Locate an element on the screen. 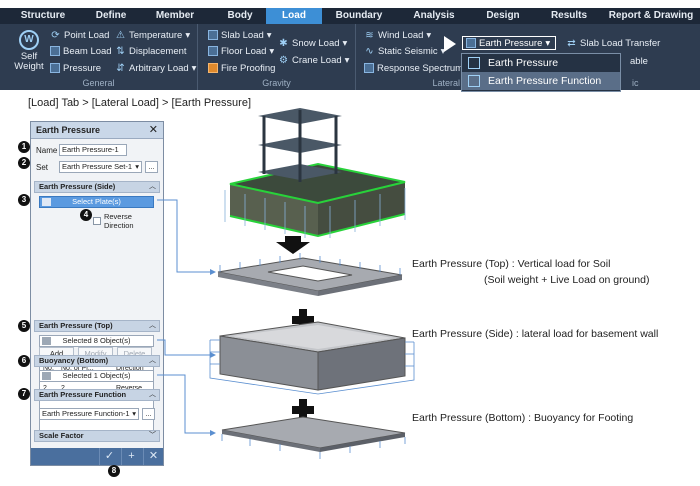 This screenshot has height=486, width=700. top-slab-ring is located at coordinates (310, 274).